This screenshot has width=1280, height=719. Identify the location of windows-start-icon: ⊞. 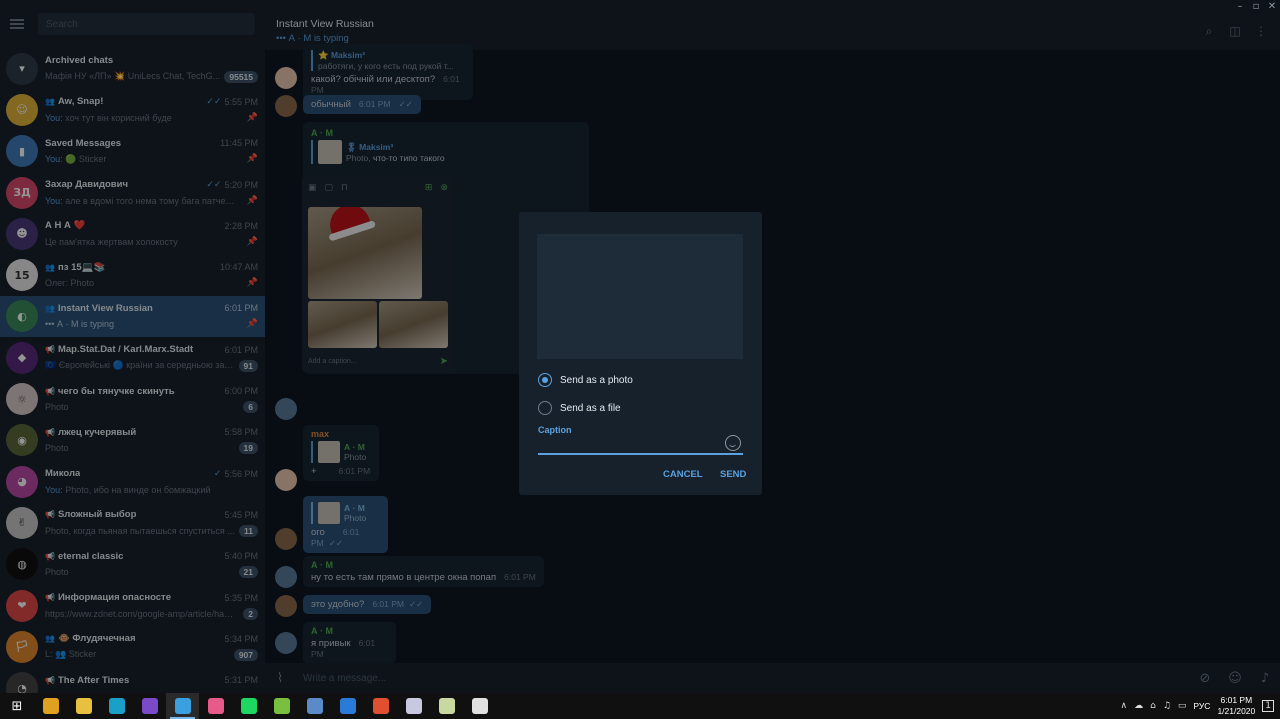
(17, 706).